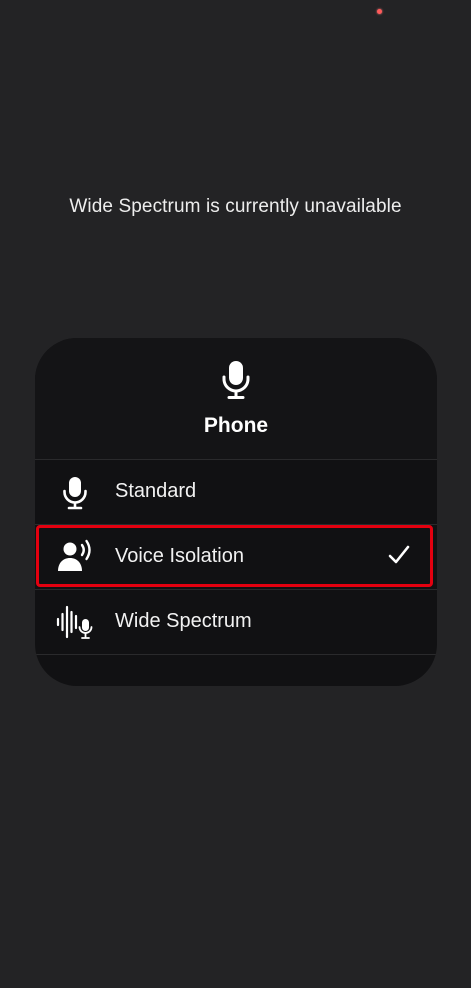  Describe the element at coordinates (235, 206) in the screenshot. I see `unavailable-notice: Wide Spectrum is currently unavailable` at that location.